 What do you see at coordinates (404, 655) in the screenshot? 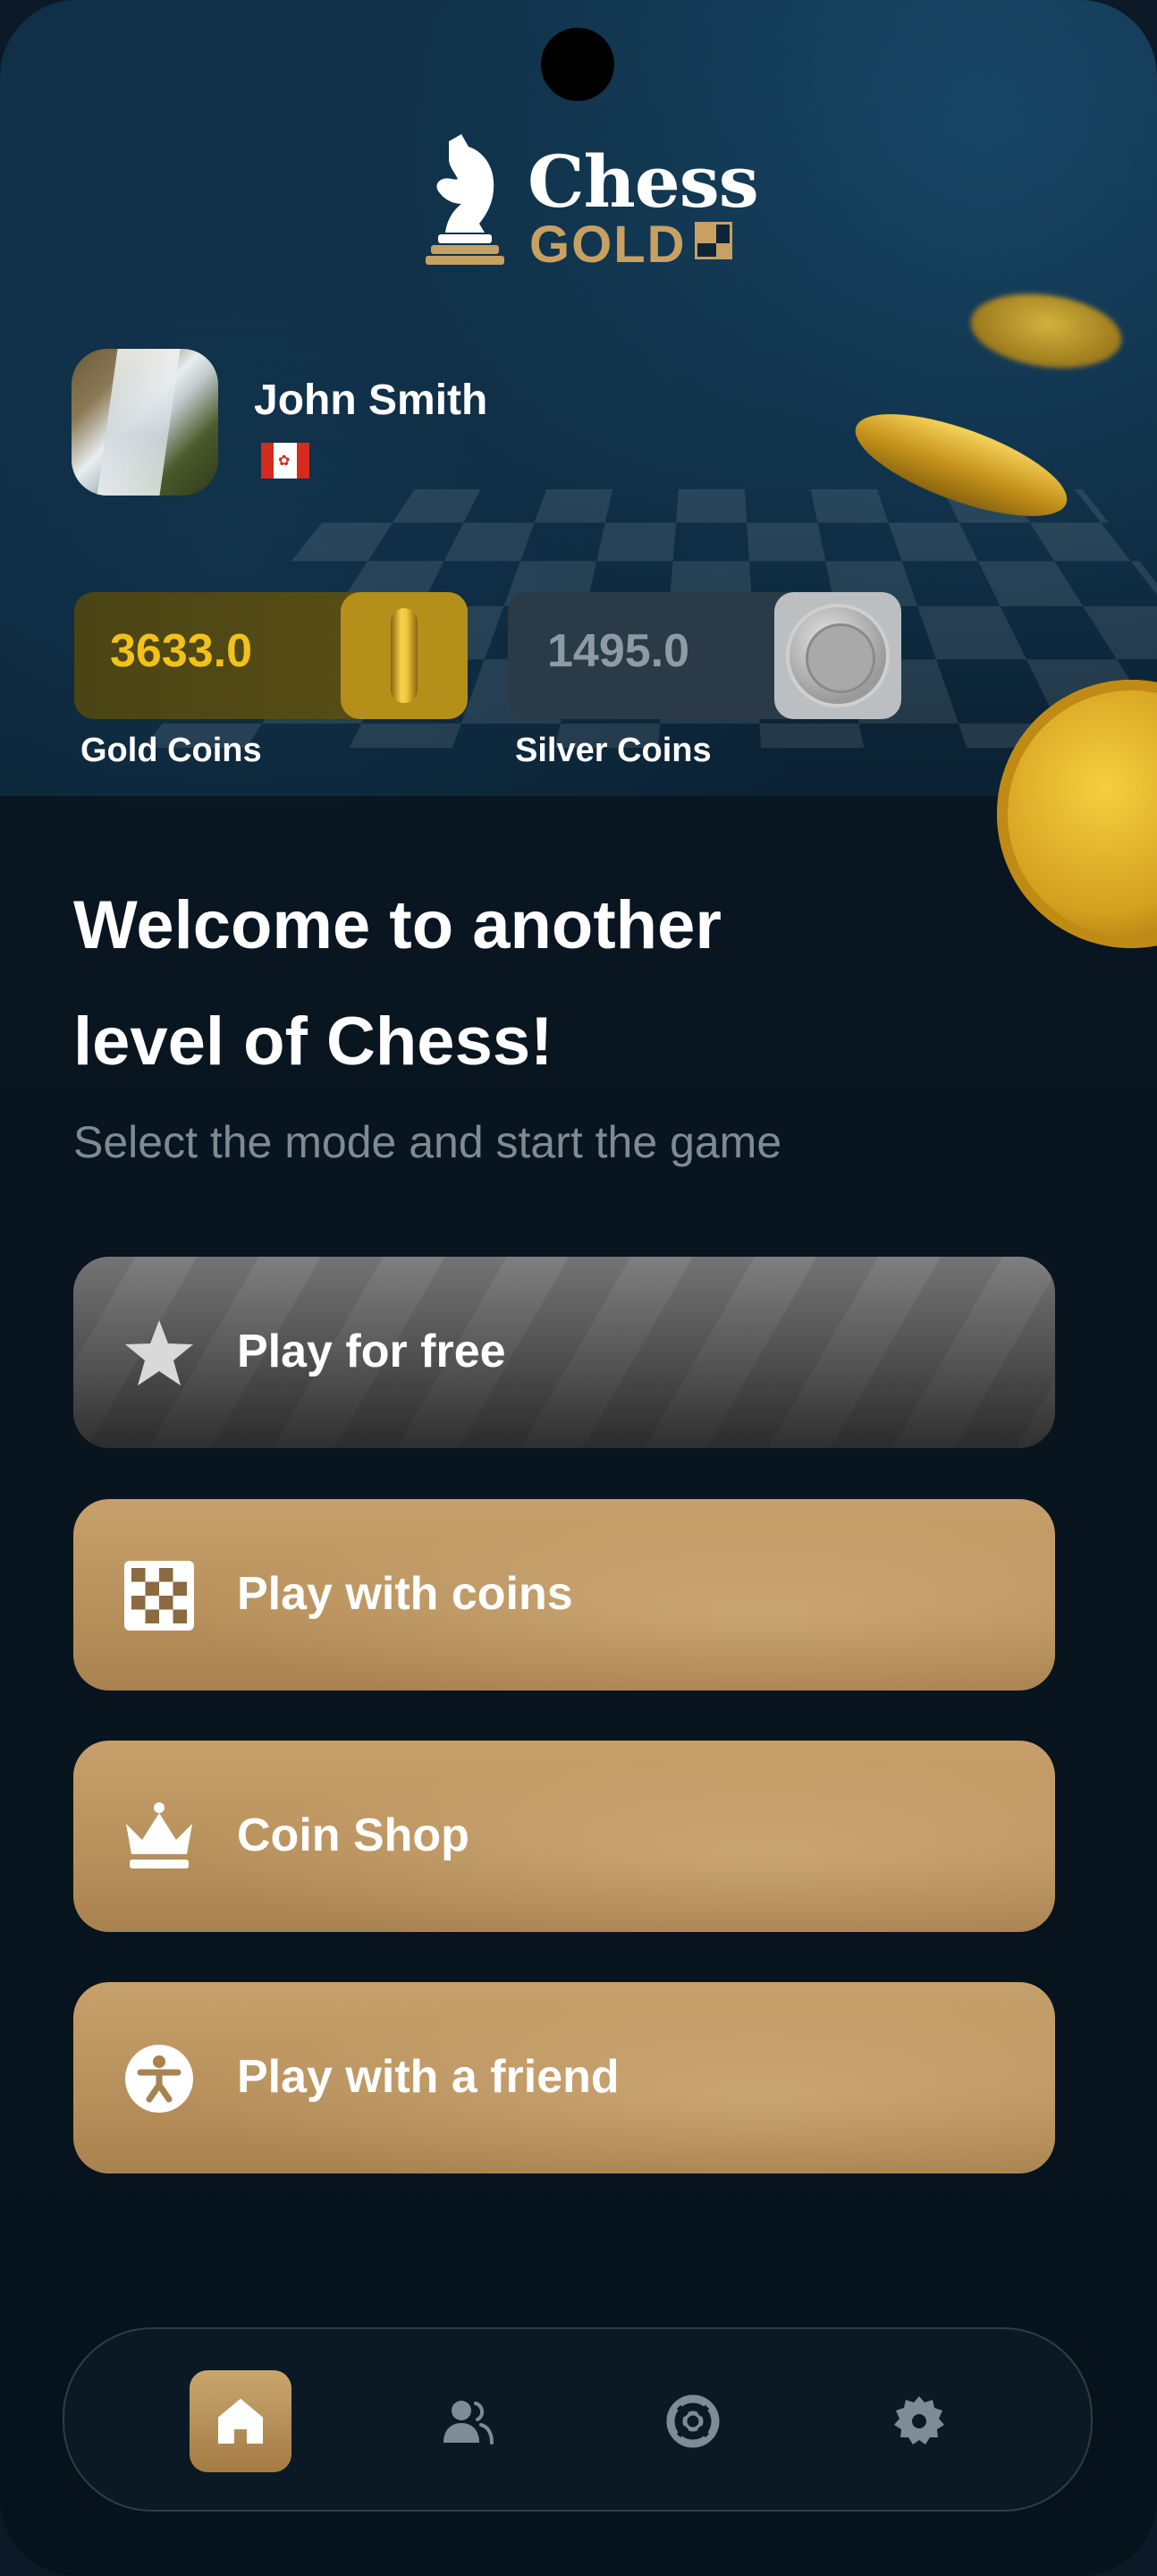
I see `gold-coin-icon` at bounding box center [404, 655].